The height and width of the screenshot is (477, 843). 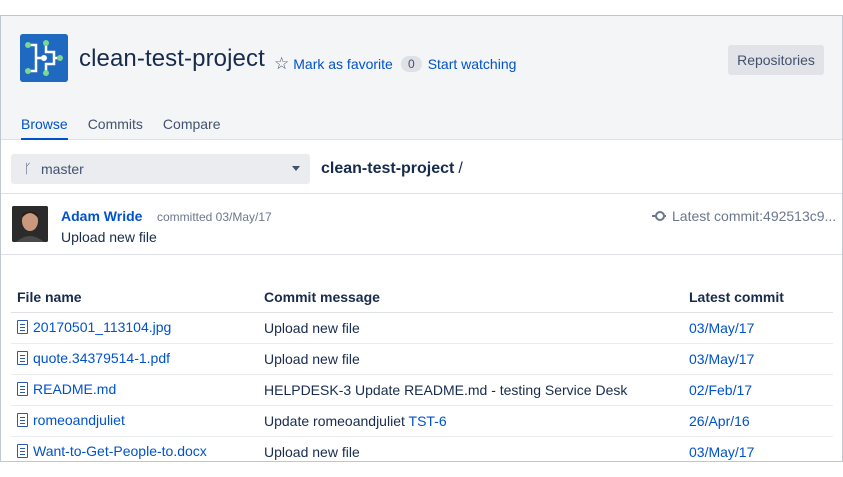 I want to click on file-link: quote.34379514-1.pdf, so click(x=93, y=358).